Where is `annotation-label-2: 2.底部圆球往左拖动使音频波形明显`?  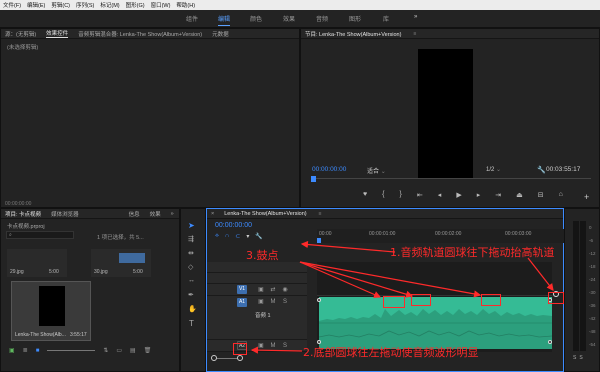
annotation-label-2: 2.底部圆球往左拖动使音频波形明显 is located at coordinates (391, 352).